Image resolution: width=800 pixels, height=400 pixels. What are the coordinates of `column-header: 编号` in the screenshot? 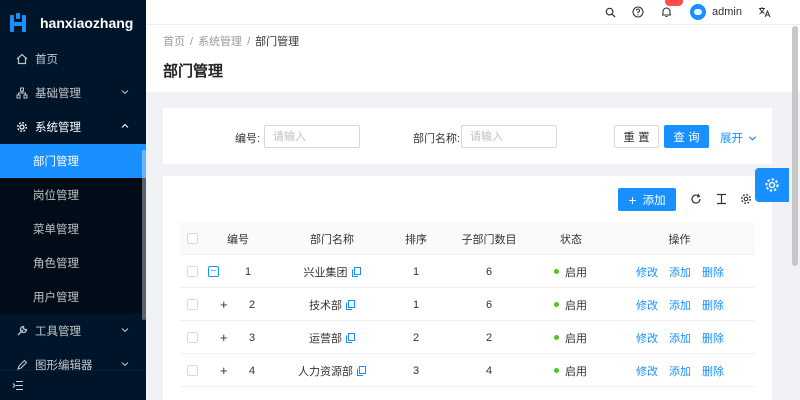 It's located at (238, 238).